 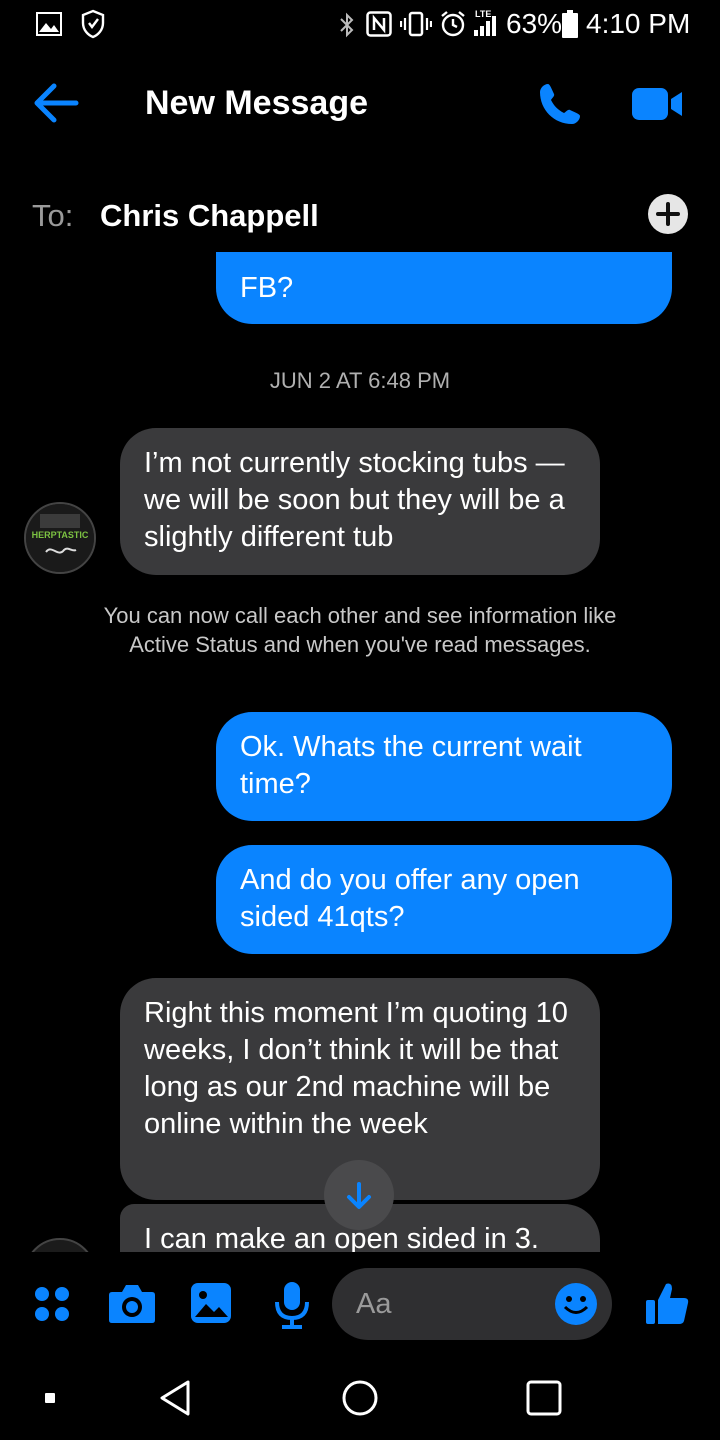 I want to click on dot-indicator-icon, so click(x=50, y=1398).